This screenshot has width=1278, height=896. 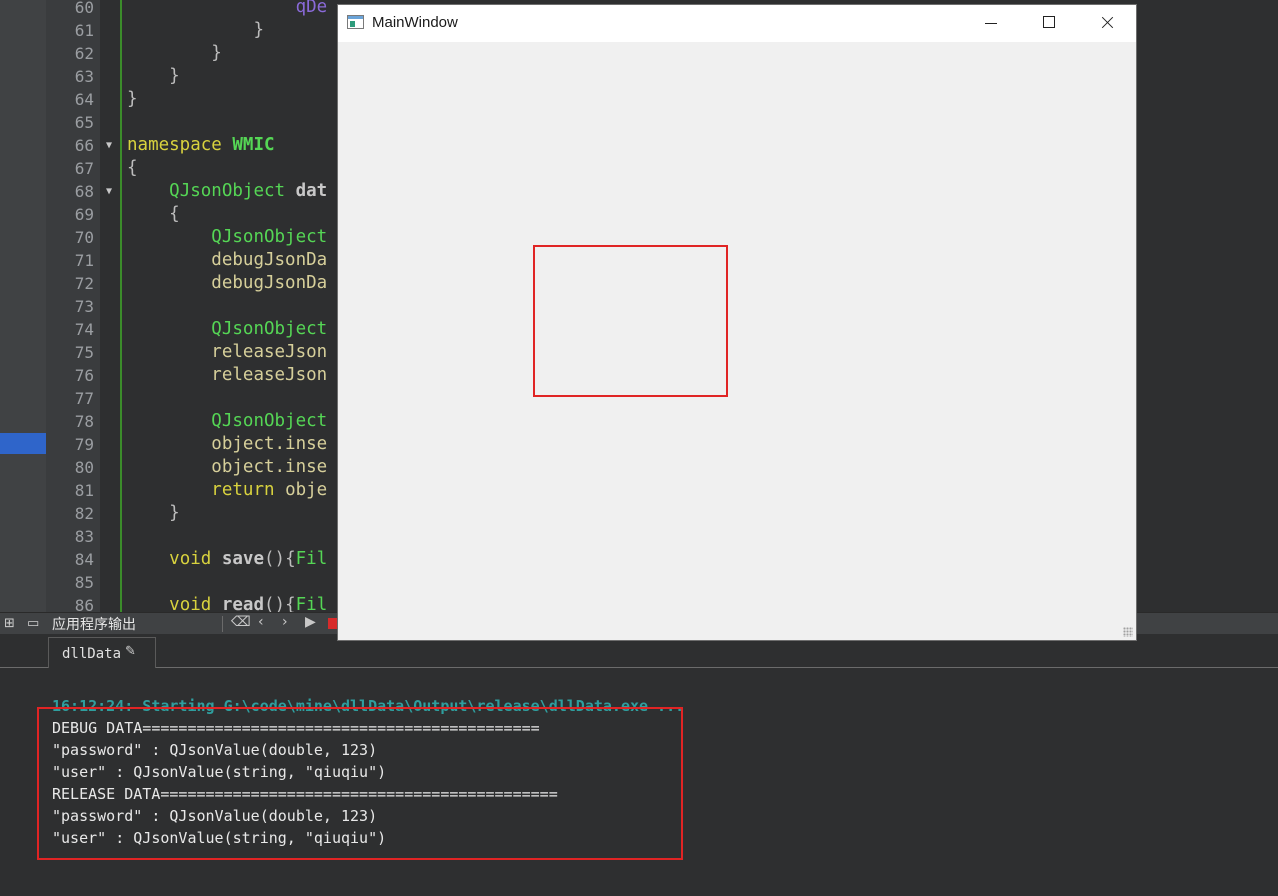 What do you see at coordinates (1049, 23) in the screenshot?
I see `maximize-button` at bounding box center [1049, 23].